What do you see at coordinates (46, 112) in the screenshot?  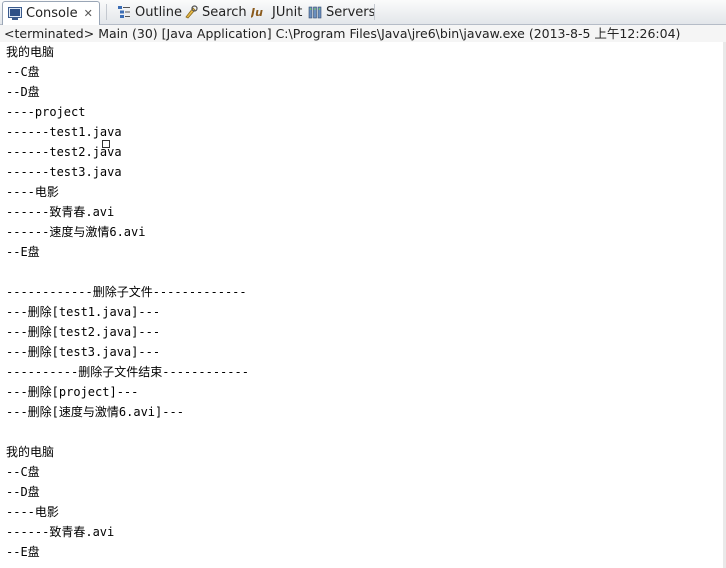 I see `console-line: ----project` at bounding box center [46, 112].